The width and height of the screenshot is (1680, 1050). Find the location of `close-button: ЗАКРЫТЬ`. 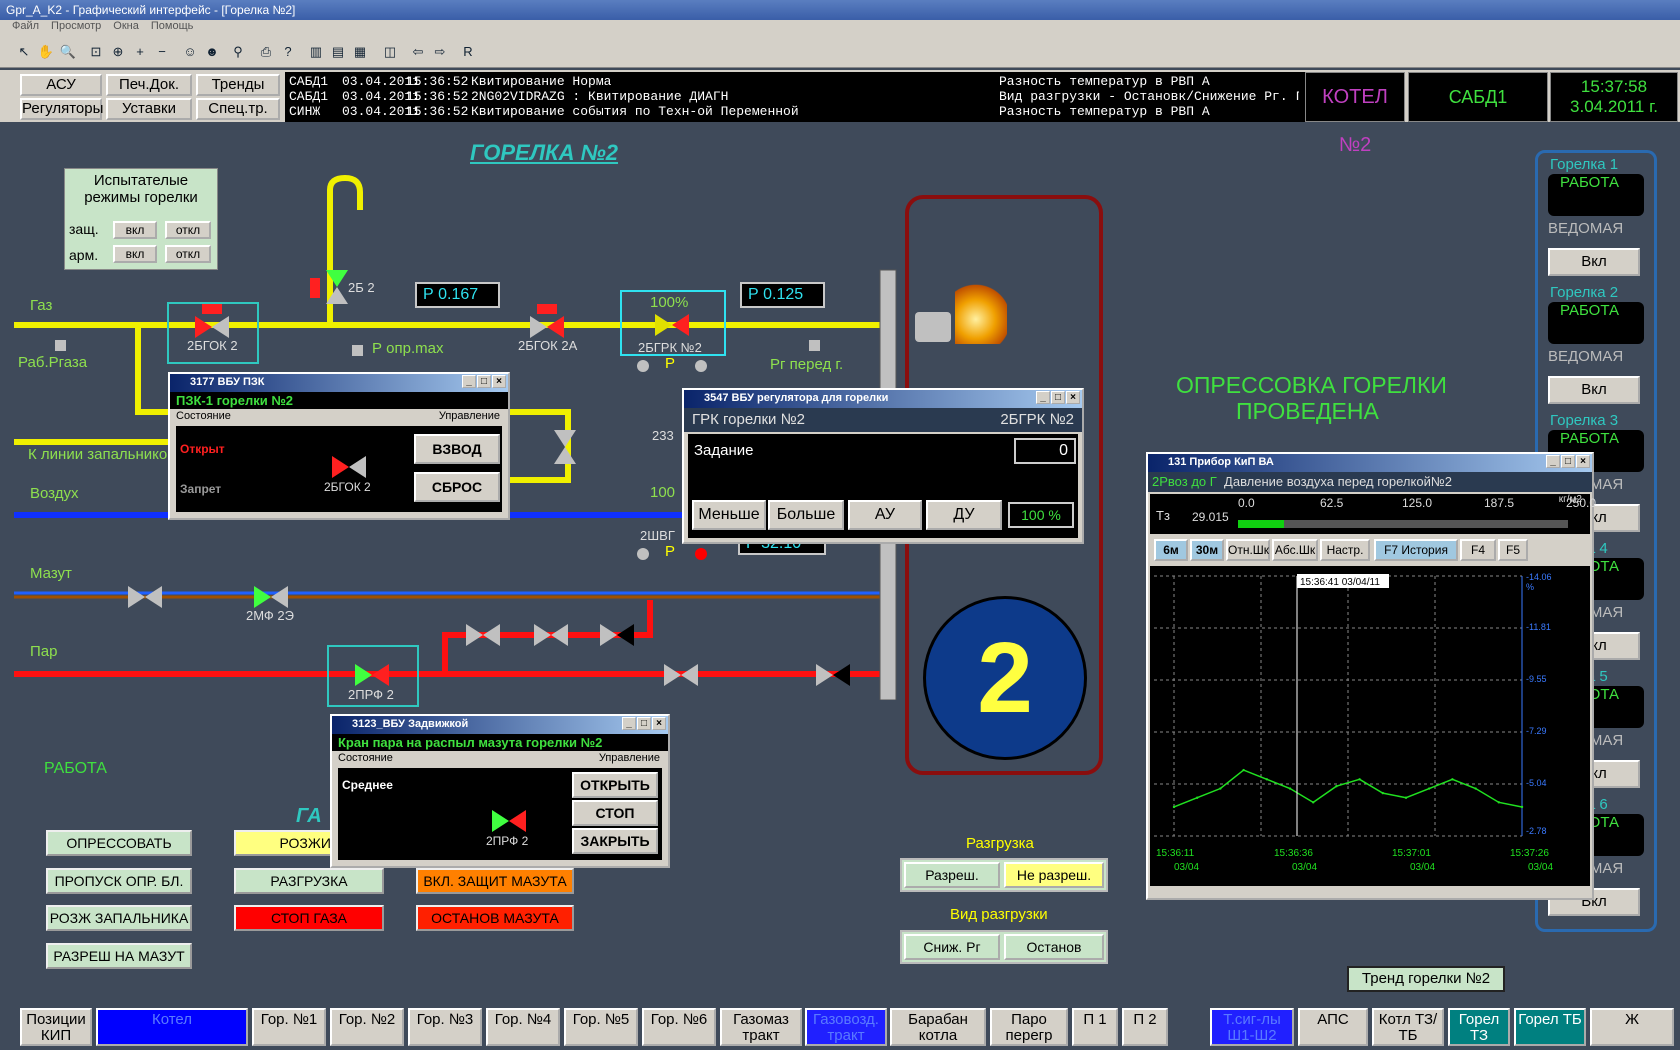

close-button: ЗАКРЫТЬ is located at coordinates (615, 841).